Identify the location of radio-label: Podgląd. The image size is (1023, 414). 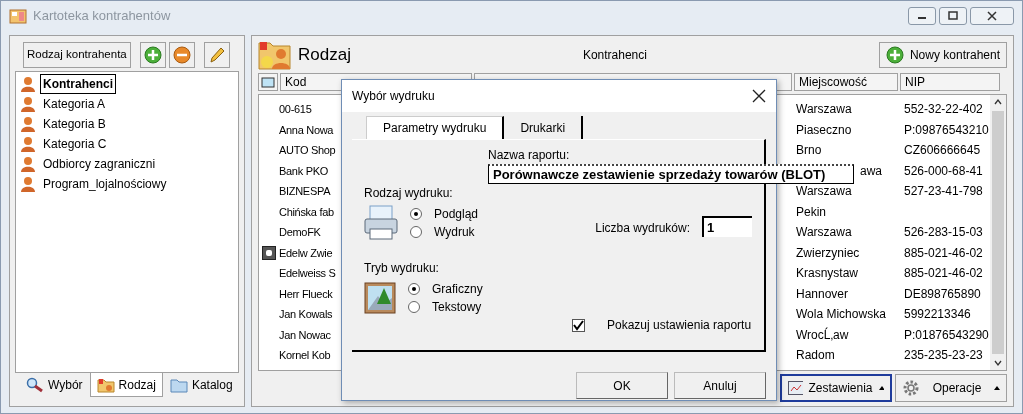
(456, 214).